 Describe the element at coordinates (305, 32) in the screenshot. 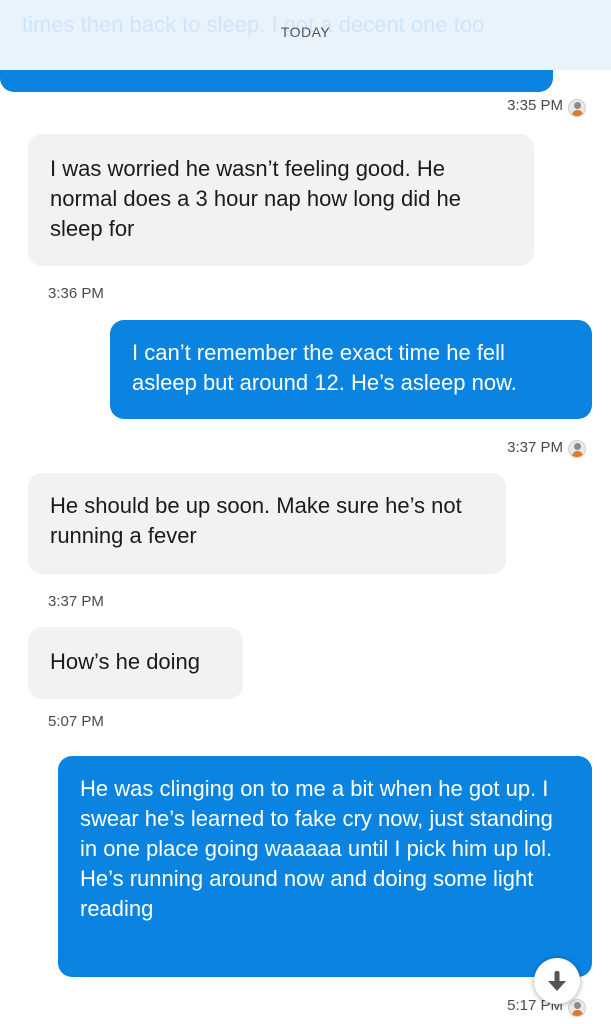

I see `date-divider: TODAY` at that location.